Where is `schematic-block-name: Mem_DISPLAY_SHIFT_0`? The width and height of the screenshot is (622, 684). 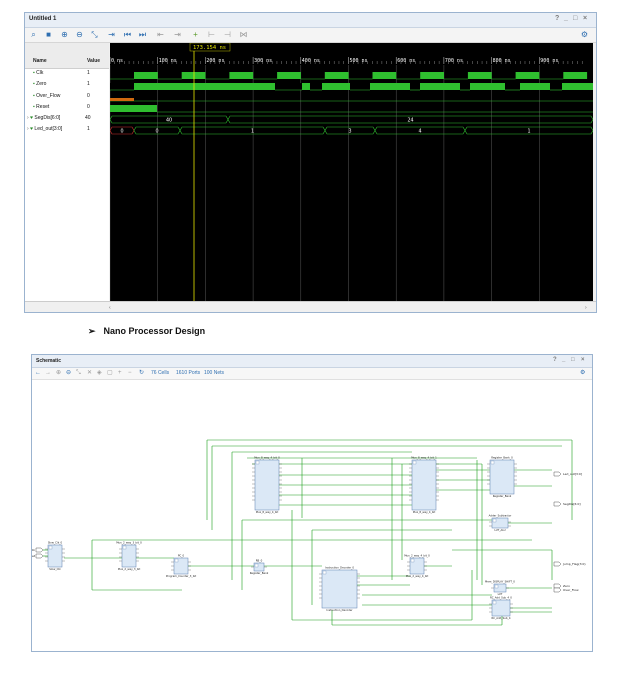
schematic-block-name: Mem_DISPLAY_SHIFT_0 is located at coordinates (500, 582).